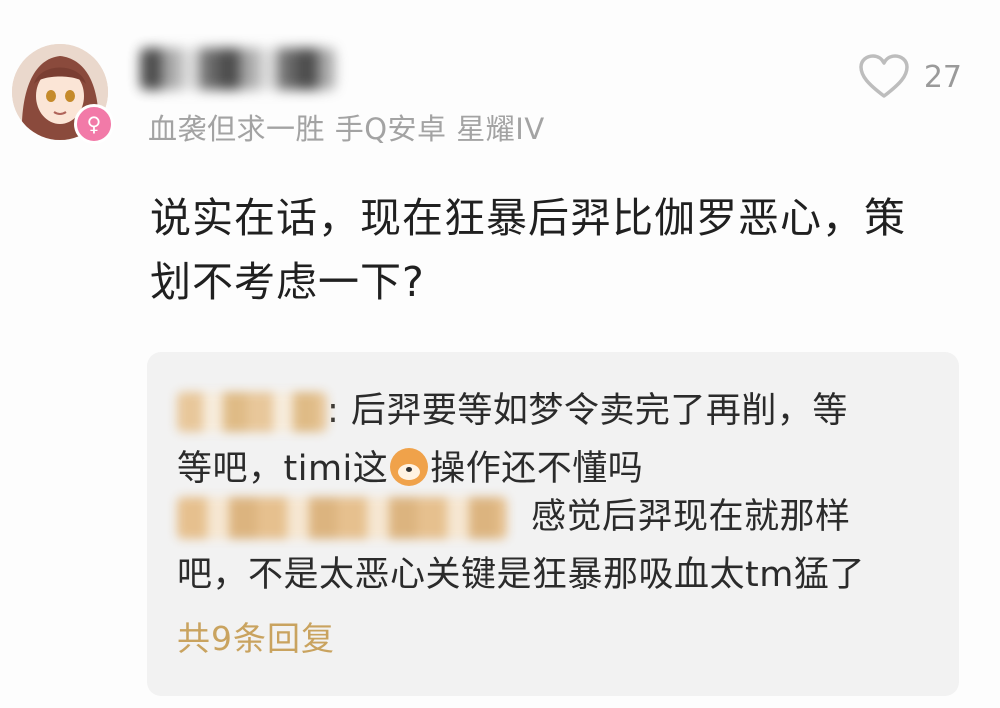 This screenshot has height=708, width=1000. Describe the element at coordinates (550, 250) in the screenshot. I see `comment-text: 说实在话，现在狂暴后羿比伽罗恶心，策 划不考虑一下?` at that location.